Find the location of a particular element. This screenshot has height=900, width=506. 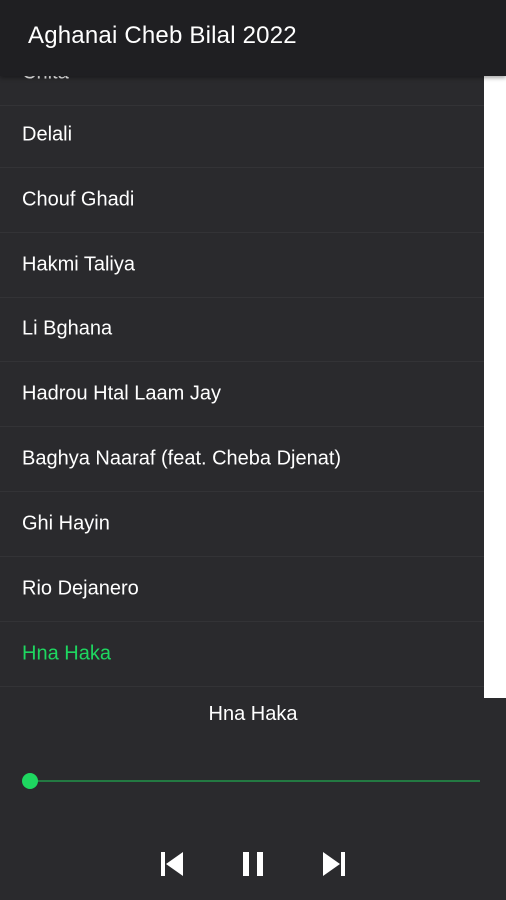

song-title: Baghya Naaraf (feat. Cheba Djenat) is located at coordinates (182, 458).